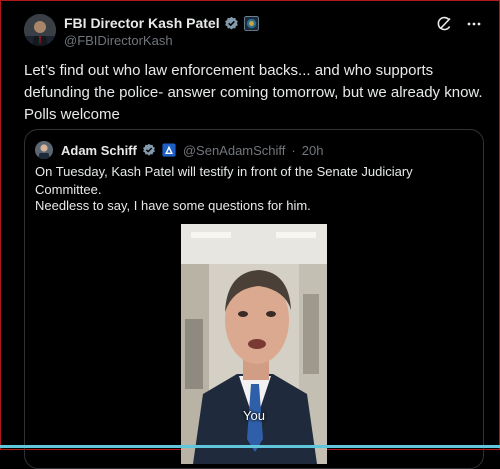  Describe the element at coordinates (459, 24) in the screenshot. I see `top-actions` at that location.